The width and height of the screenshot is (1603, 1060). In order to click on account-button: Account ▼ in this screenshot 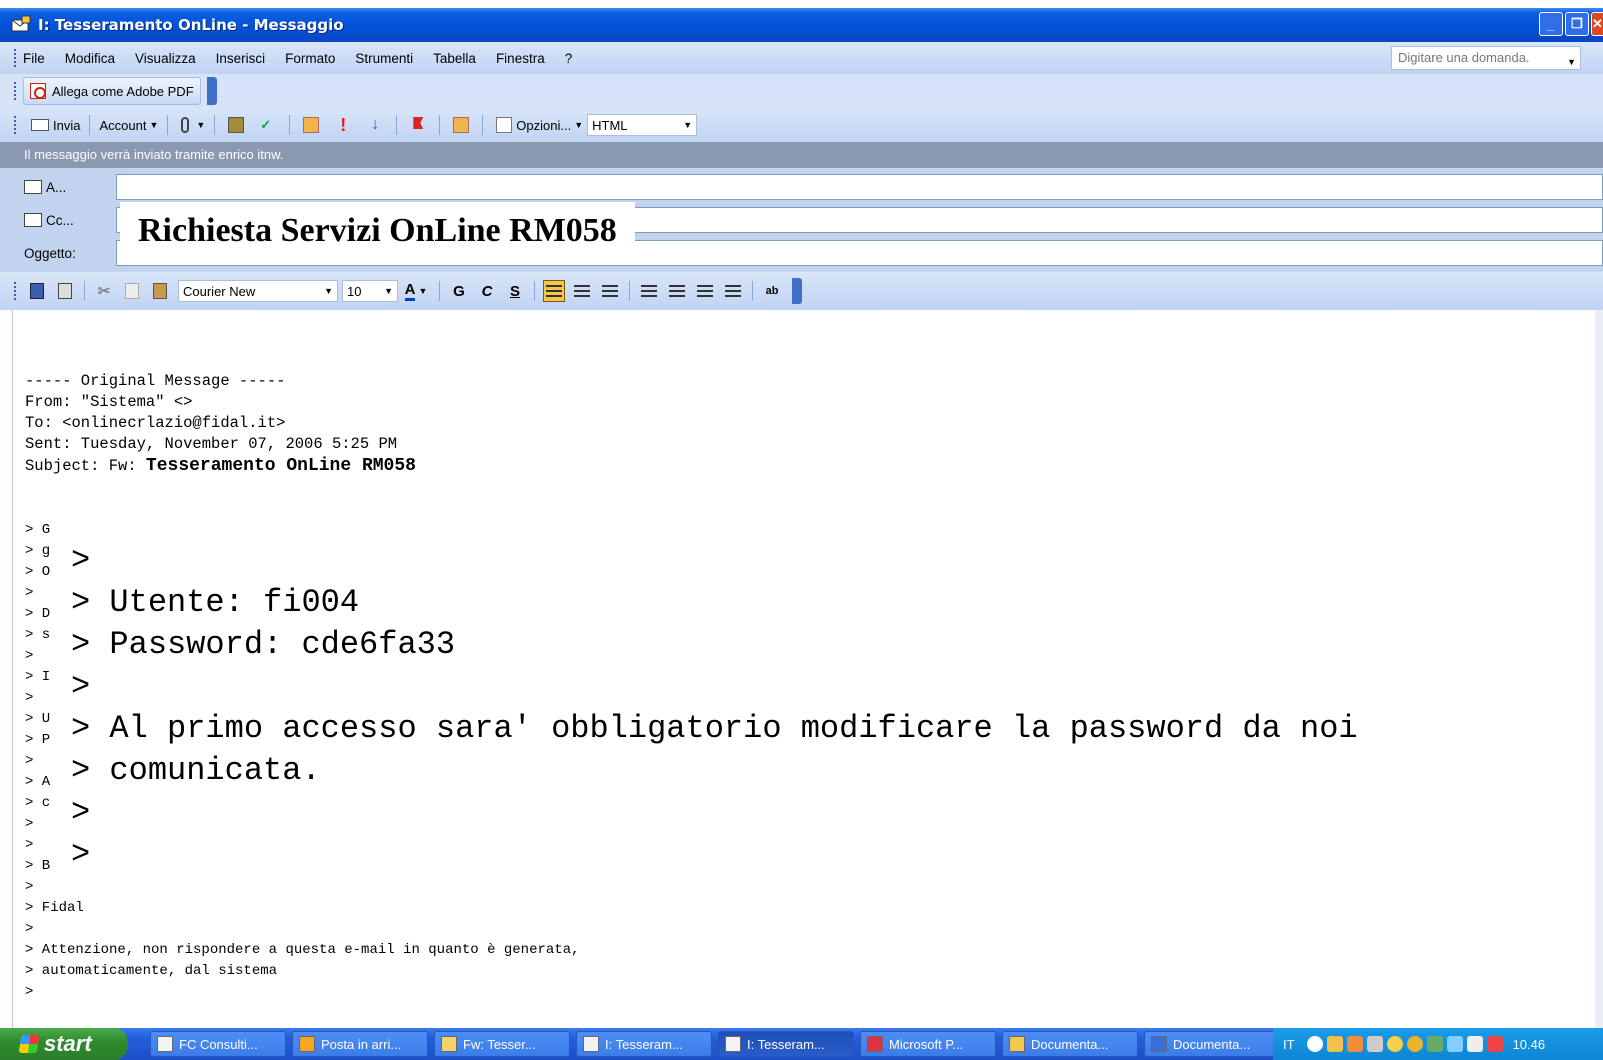, I will do `click(128, 125)`.